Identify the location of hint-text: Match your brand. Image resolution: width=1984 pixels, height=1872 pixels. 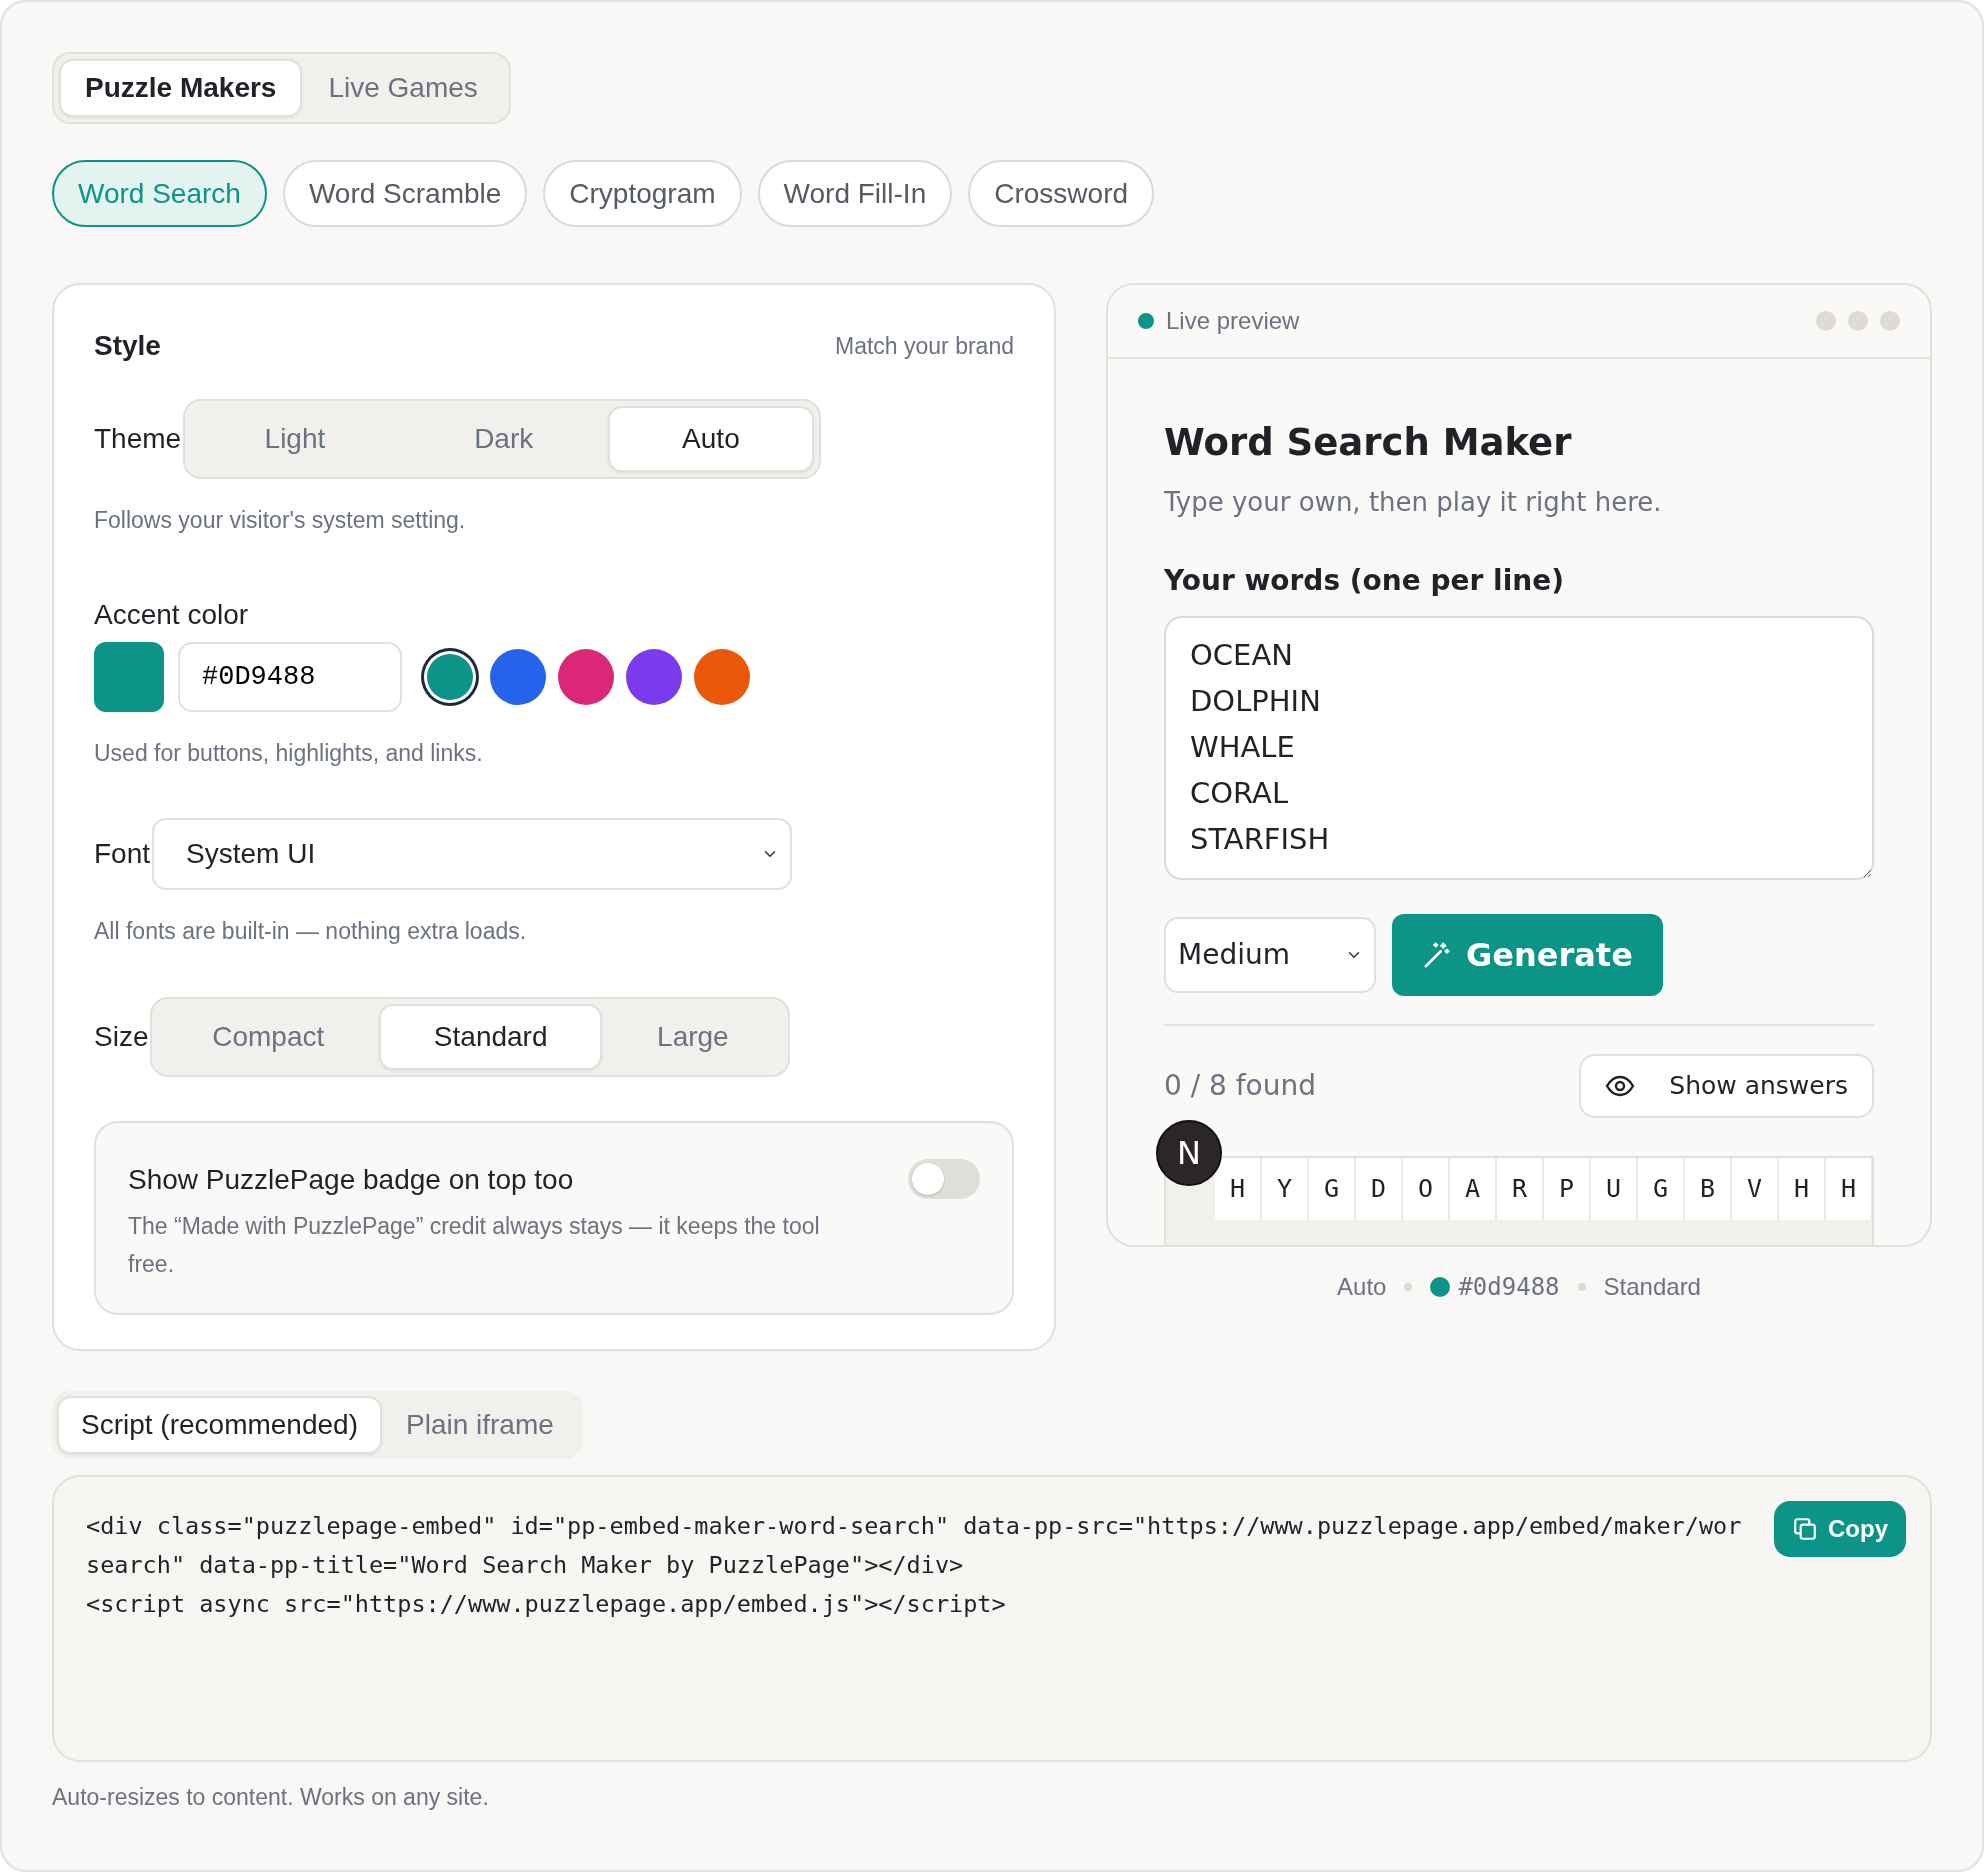
(924, 346).